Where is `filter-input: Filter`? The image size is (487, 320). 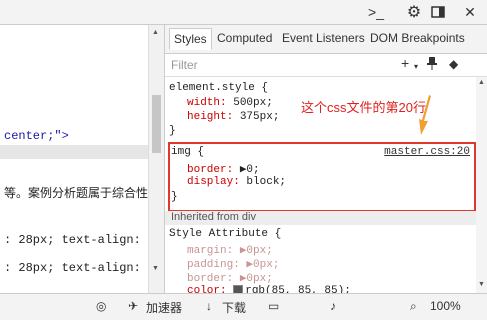
filter-input: Filter is located at coordinates (184, 65).